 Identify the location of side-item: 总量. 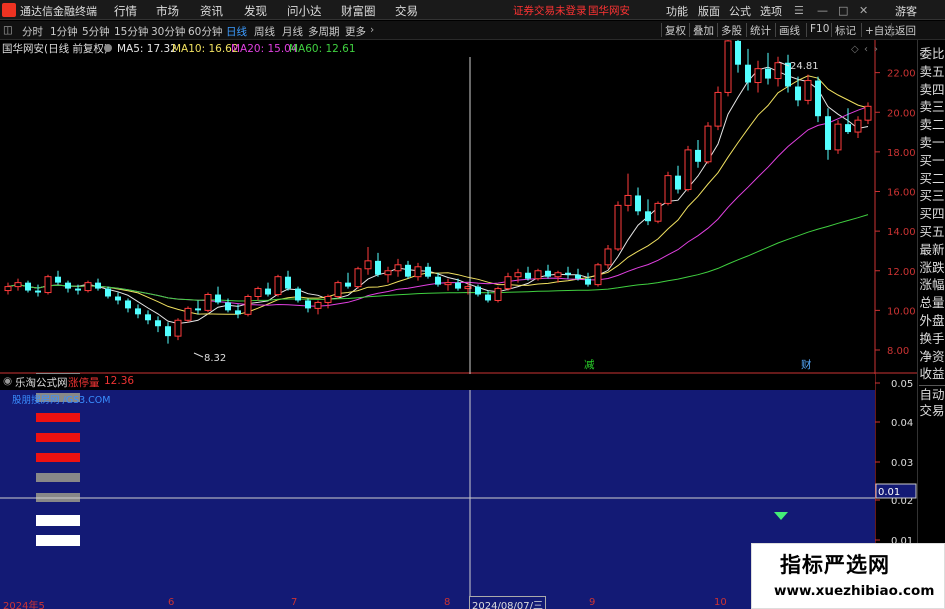
(932, 302).